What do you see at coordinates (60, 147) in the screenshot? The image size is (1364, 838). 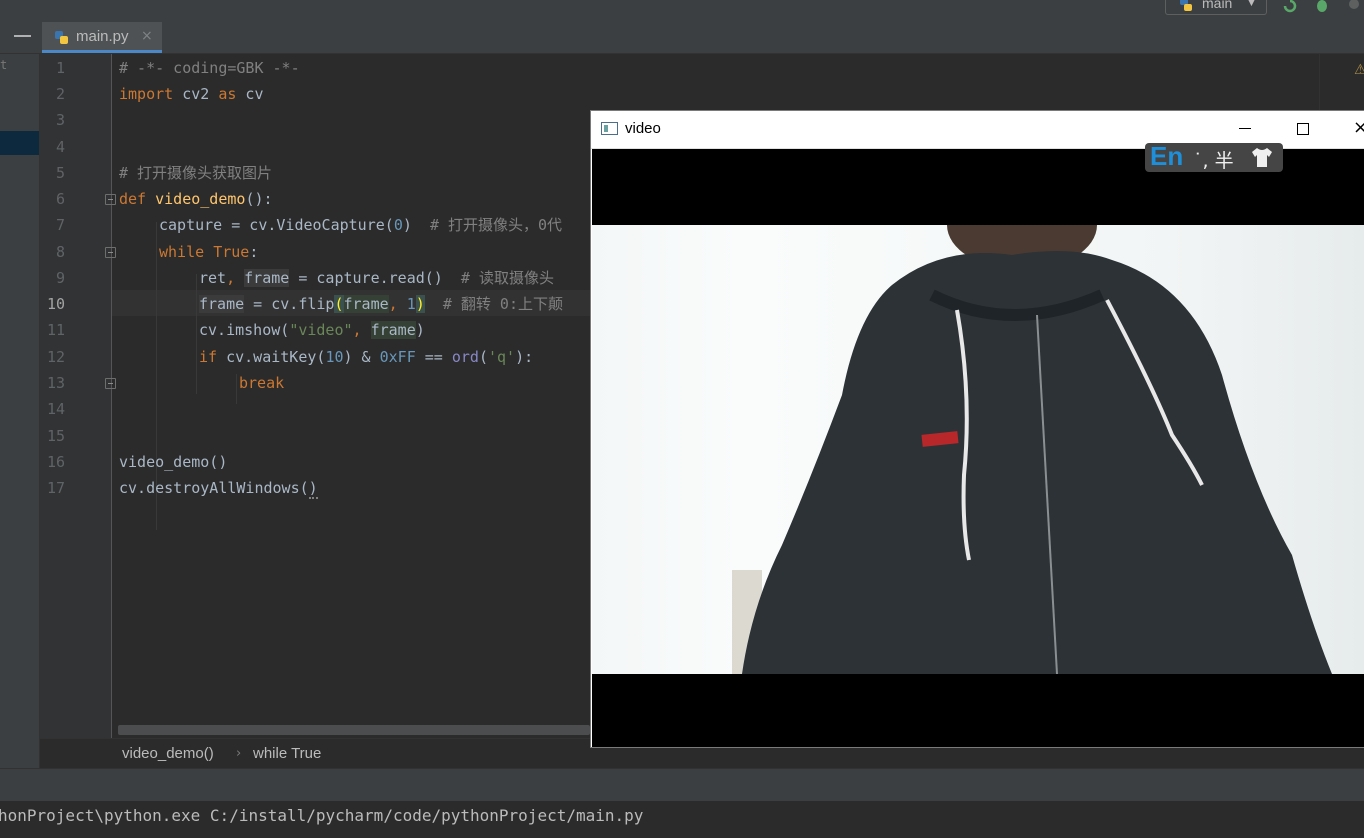 I see `line-number: 4` at bounding box center [60, 147].